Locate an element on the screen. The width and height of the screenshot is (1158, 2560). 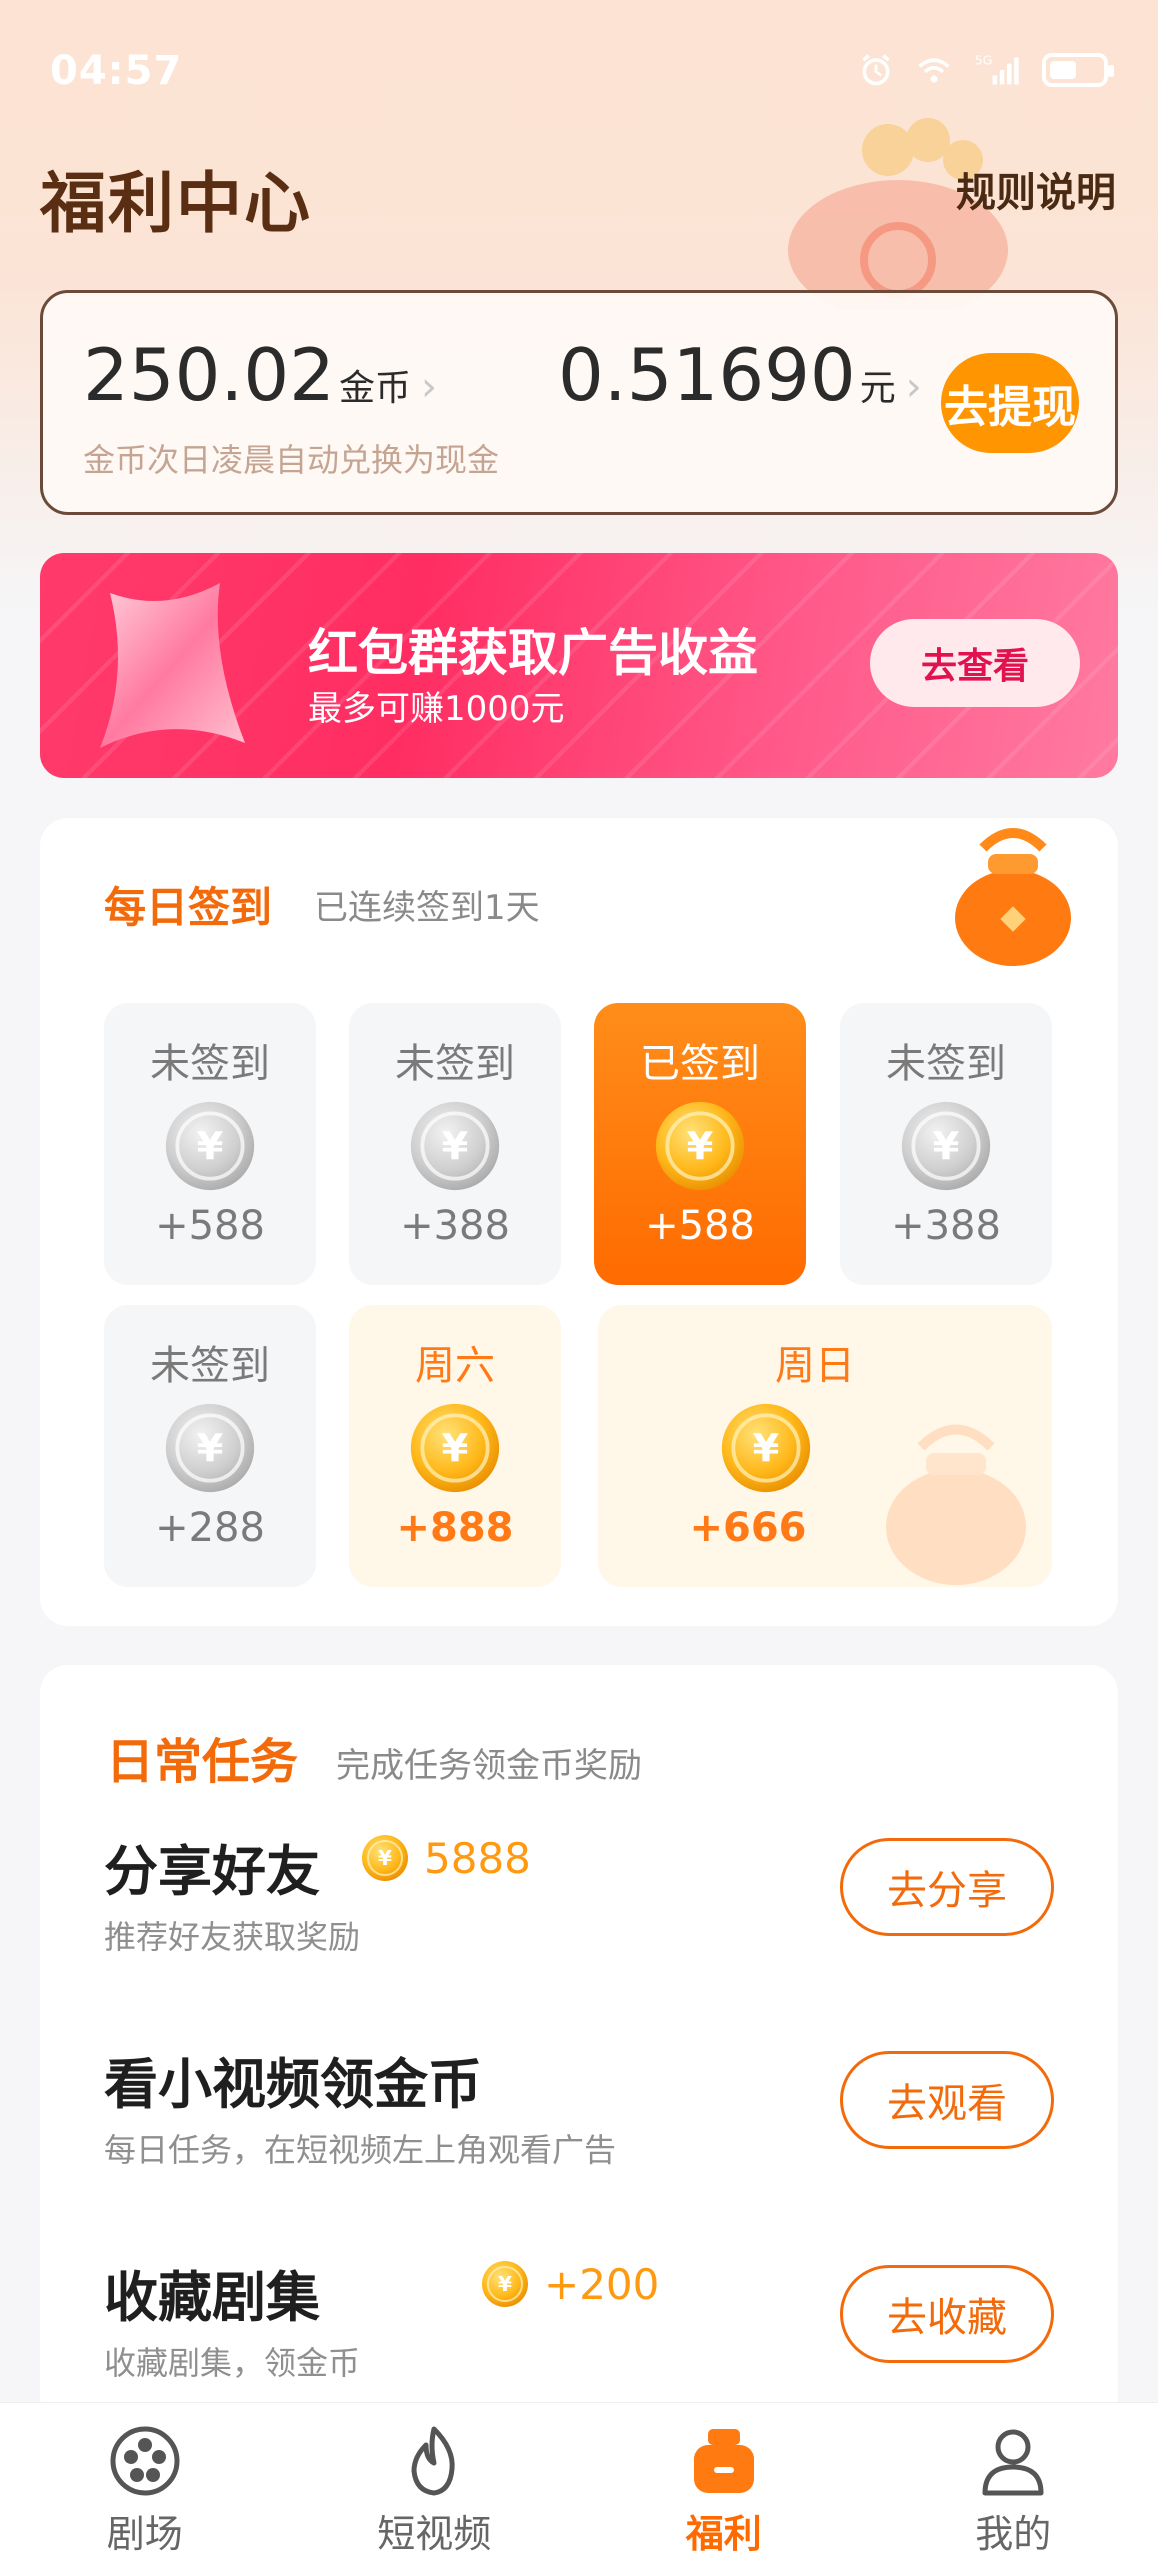
signin-day-4: 未签到 +388 is located at coordinates (946, 1144).